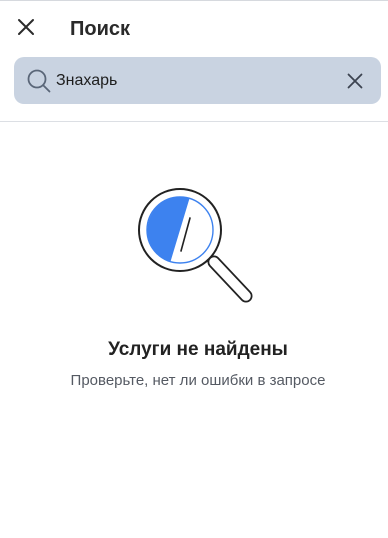  I want to click on search-input, so click(196, 80).